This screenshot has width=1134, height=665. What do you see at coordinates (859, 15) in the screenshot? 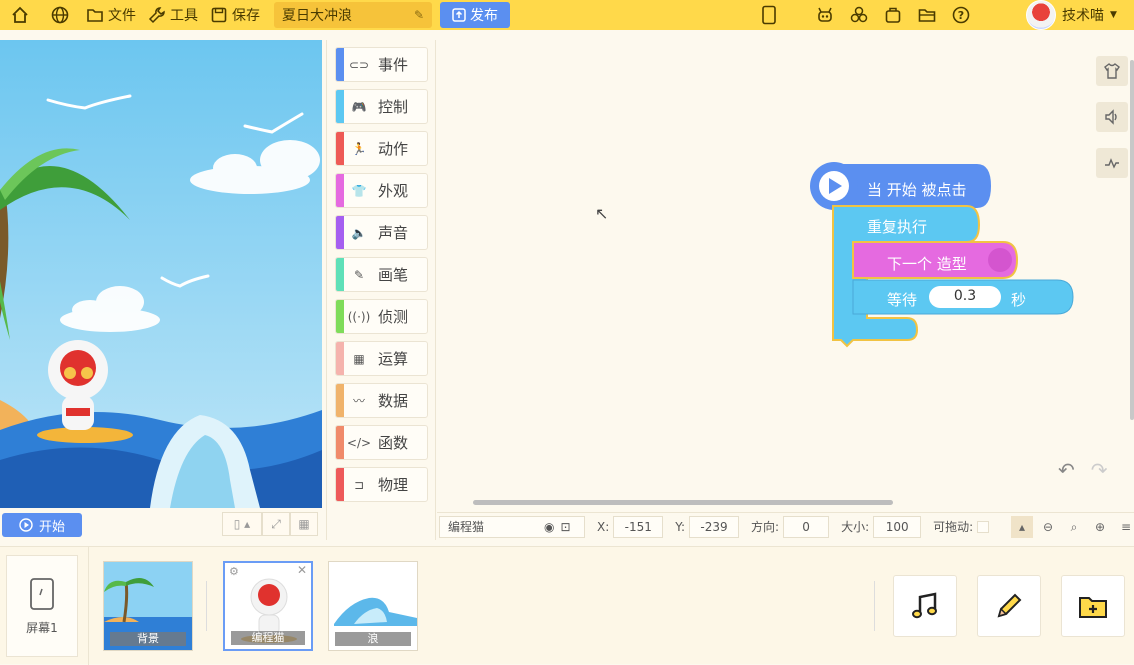
I see `cubes-icon` at bounding box center [859, 15].